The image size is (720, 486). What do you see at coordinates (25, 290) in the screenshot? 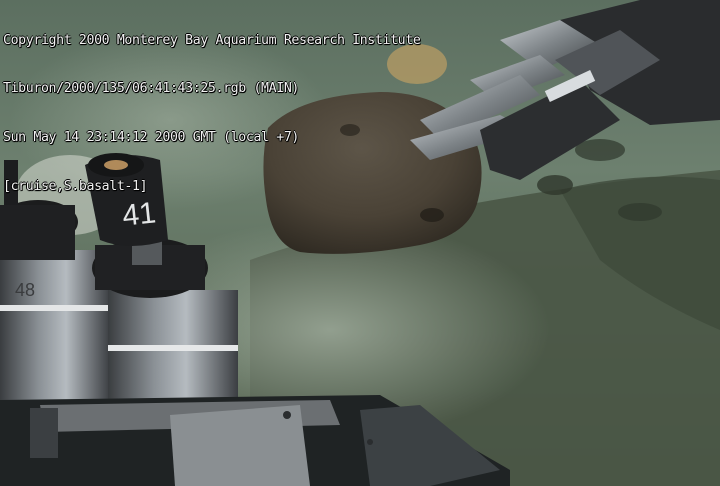
I see `sampler-tube-left-label: 48` at bounding box center [25, 290].